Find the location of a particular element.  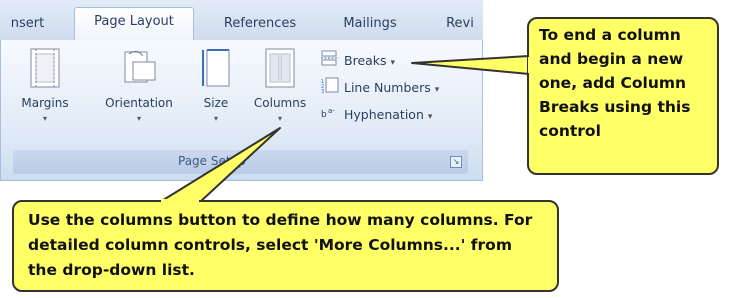

hyphenation-button: b a- Hyphenation ▾ is located at coordinates (376, 115).